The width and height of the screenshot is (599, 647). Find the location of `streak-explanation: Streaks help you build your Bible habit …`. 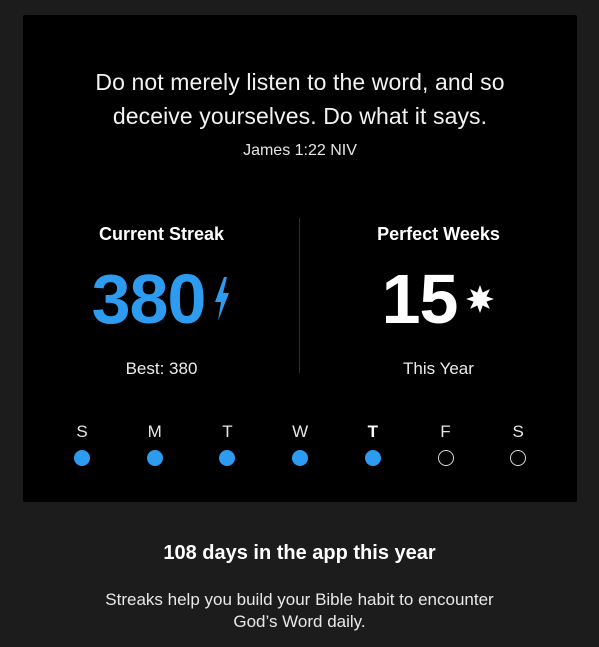

streak-explanation: Streaks help you build your Bible habit … is located at coordinates (299, 611).